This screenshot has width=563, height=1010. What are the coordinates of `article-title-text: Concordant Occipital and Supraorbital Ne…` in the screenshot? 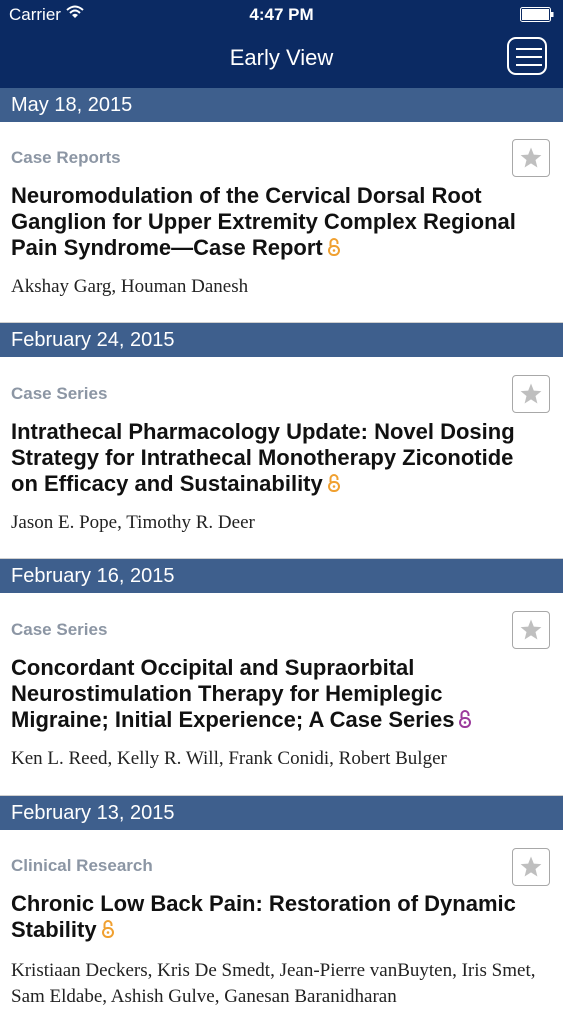 It's located at (233, 693).